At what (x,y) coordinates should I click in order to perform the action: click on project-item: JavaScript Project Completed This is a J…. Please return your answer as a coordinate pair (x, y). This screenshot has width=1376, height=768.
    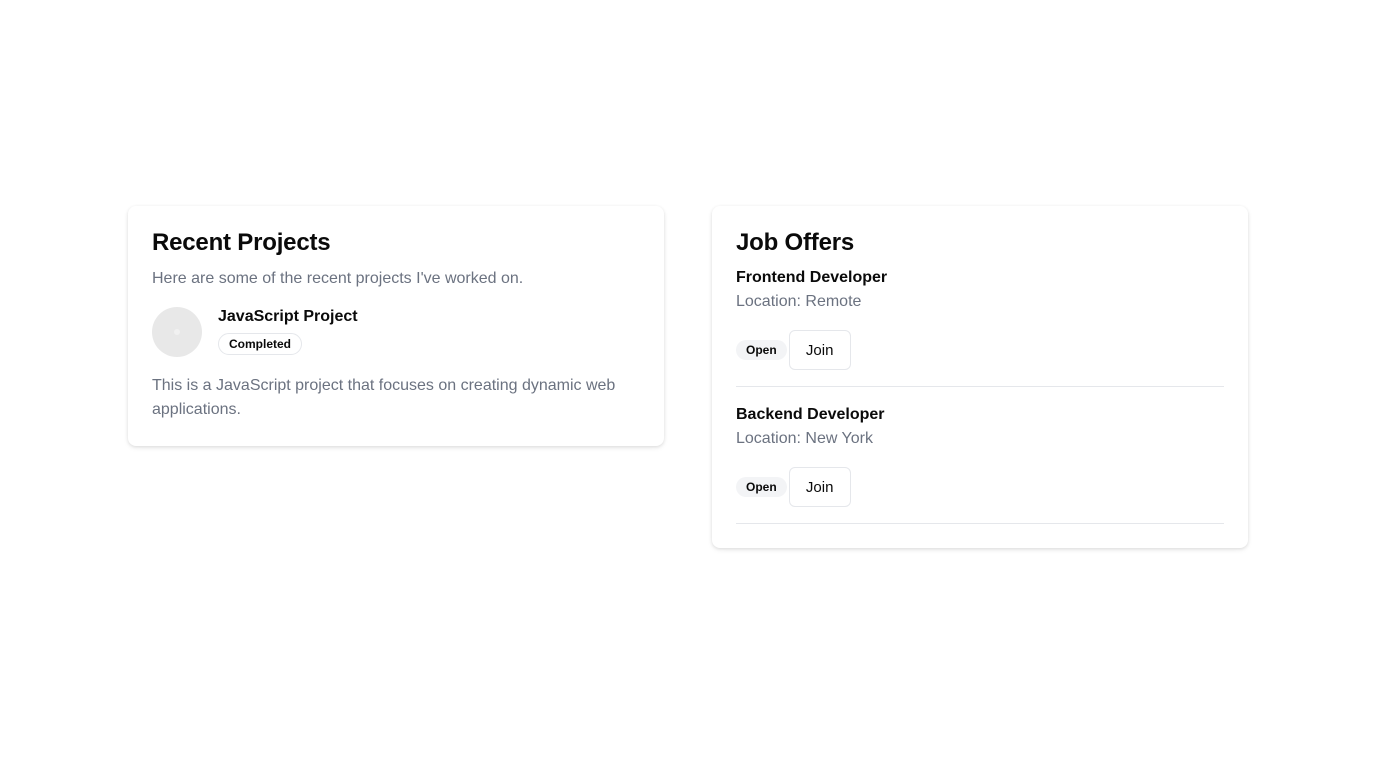
    Looking at the image, I should click on (396, 364).